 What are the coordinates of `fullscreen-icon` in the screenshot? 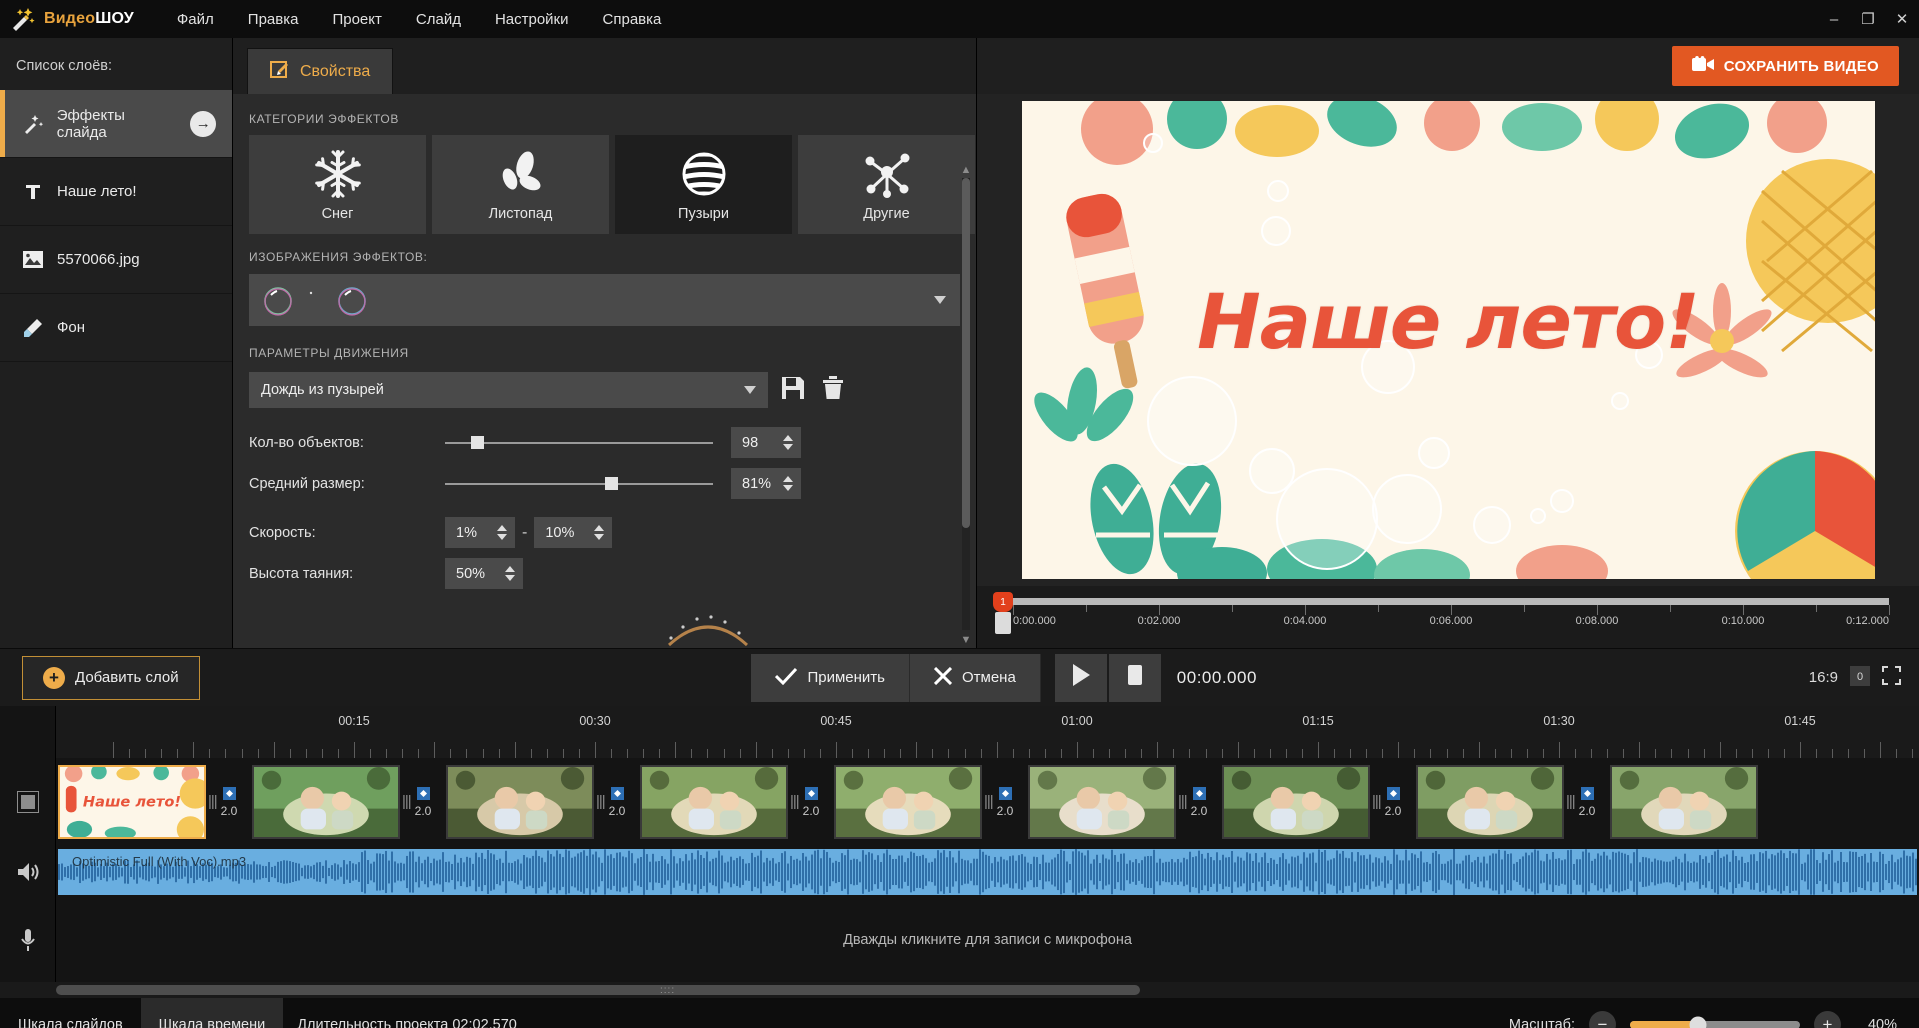 It's located at (1891, 677).